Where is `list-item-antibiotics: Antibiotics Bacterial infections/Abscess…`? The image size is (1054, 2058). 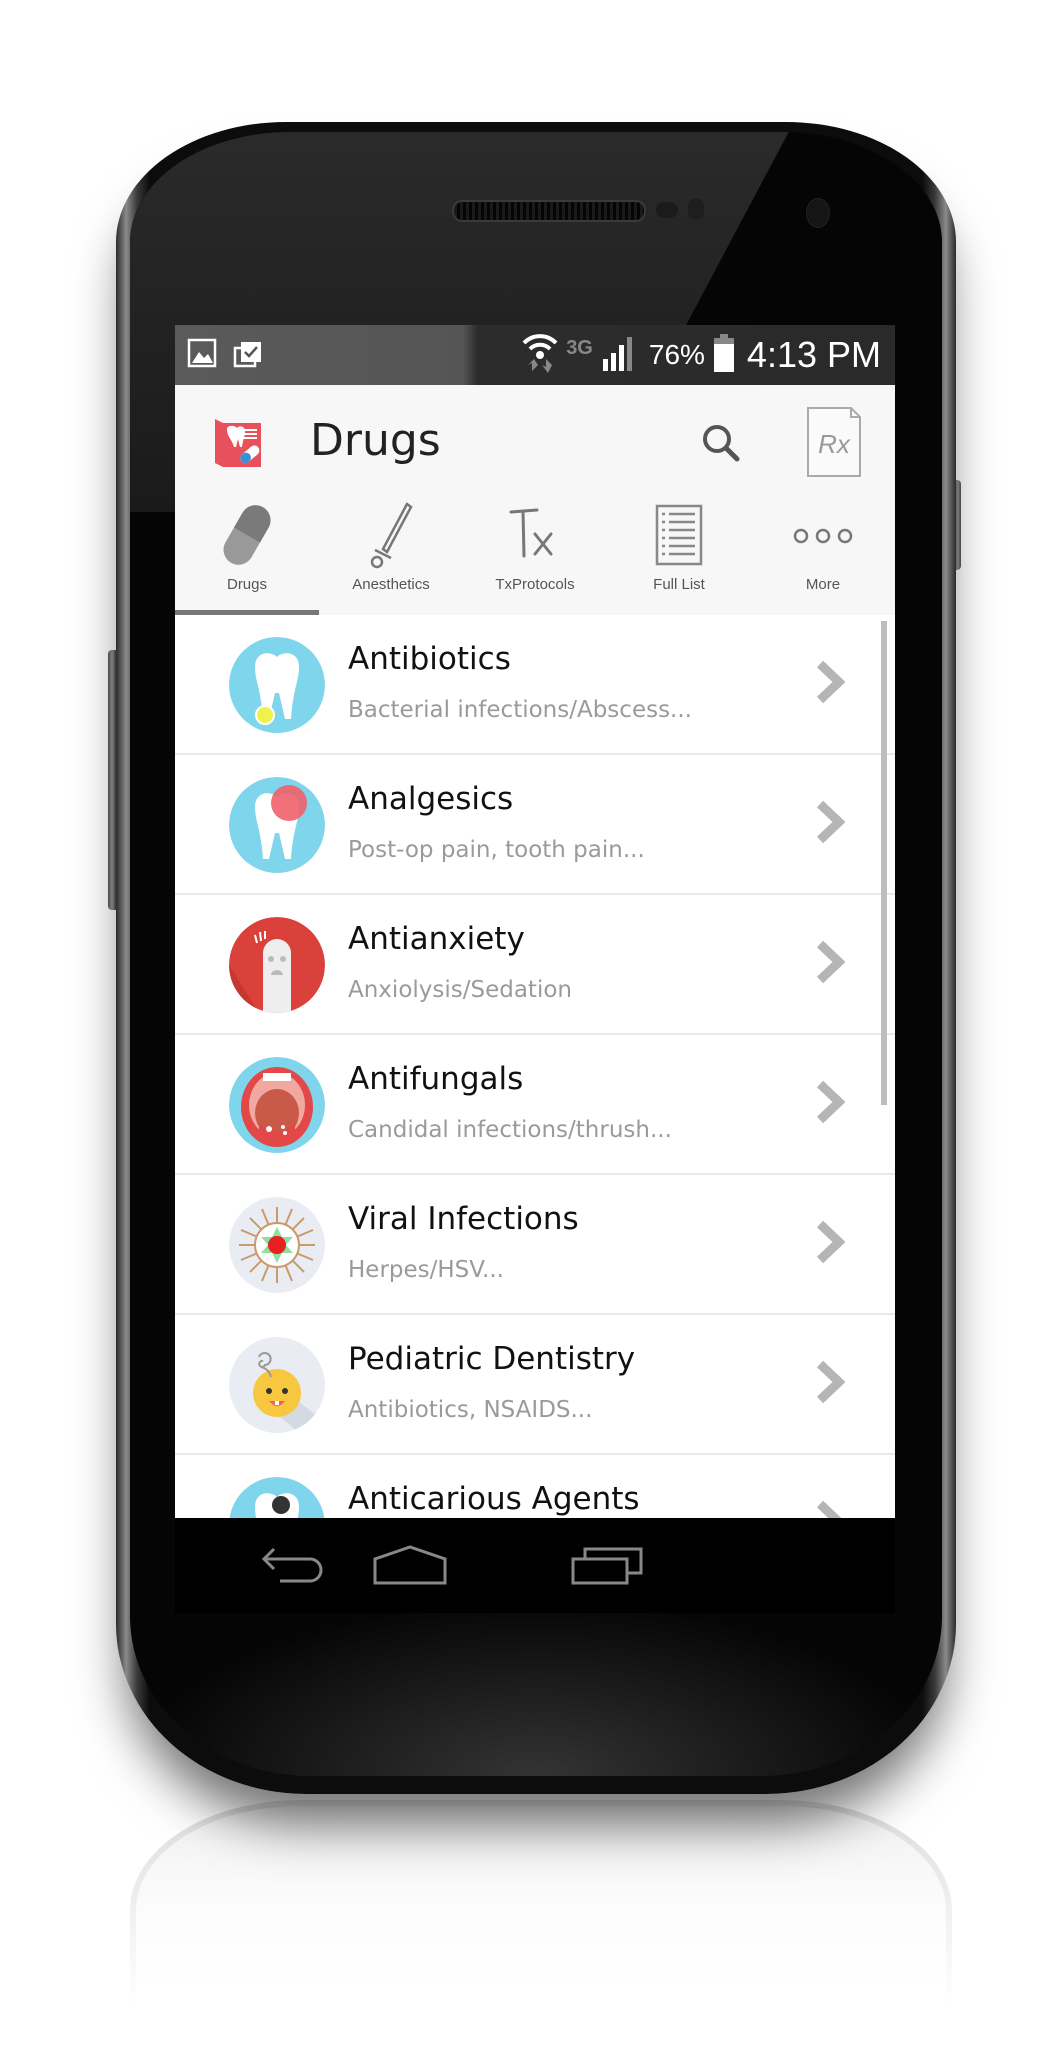
list-item-antibiotics: Antibiotics Bacterial infections/Abscess… is located at coordinates (535, 685).